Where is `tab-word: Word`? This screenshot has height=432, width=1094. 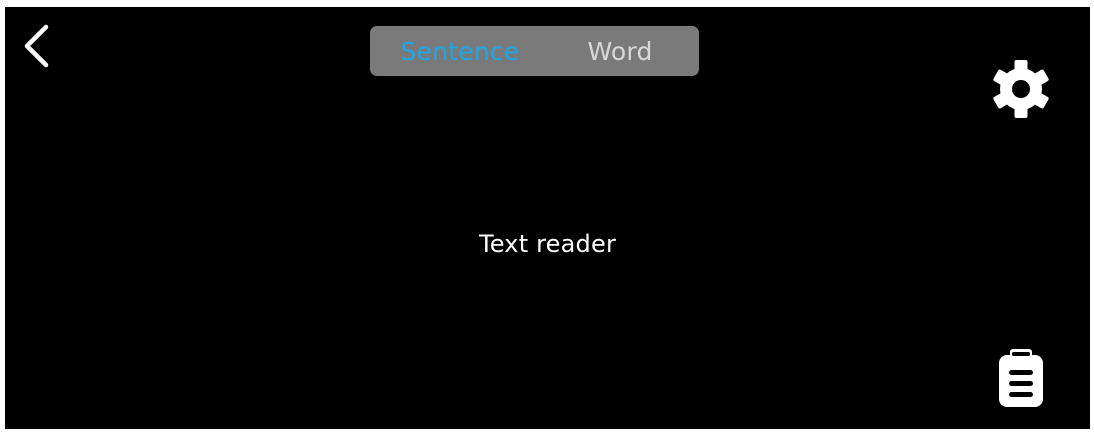
tab-word: Word is located at coordinates (624, 51).